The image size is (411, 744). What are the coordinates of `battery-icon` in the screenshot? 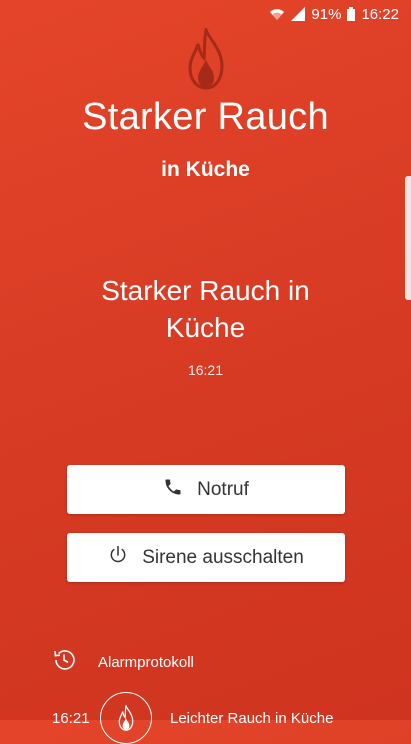 It's located at (351, 14).